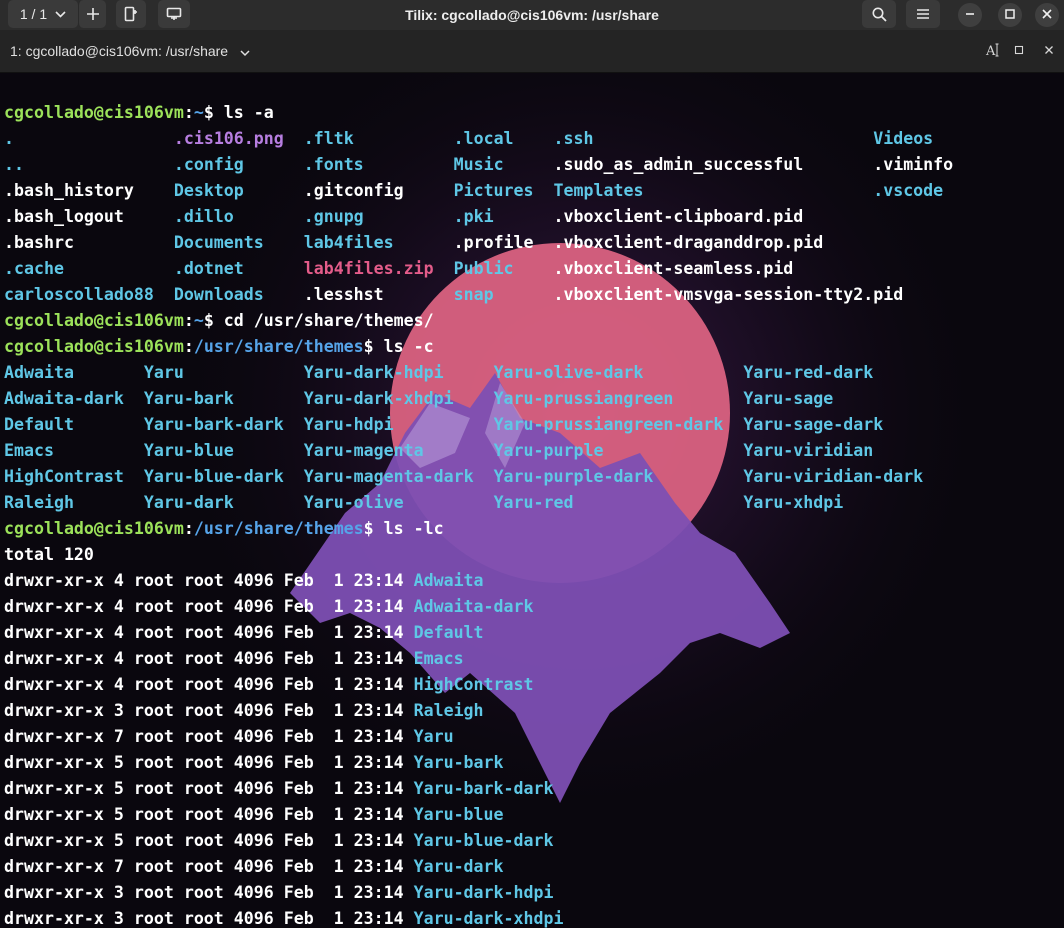 The width and height of the screenshot is (1064, 928). I want to click on terminal-text: .bashrc, so click(39, 242).